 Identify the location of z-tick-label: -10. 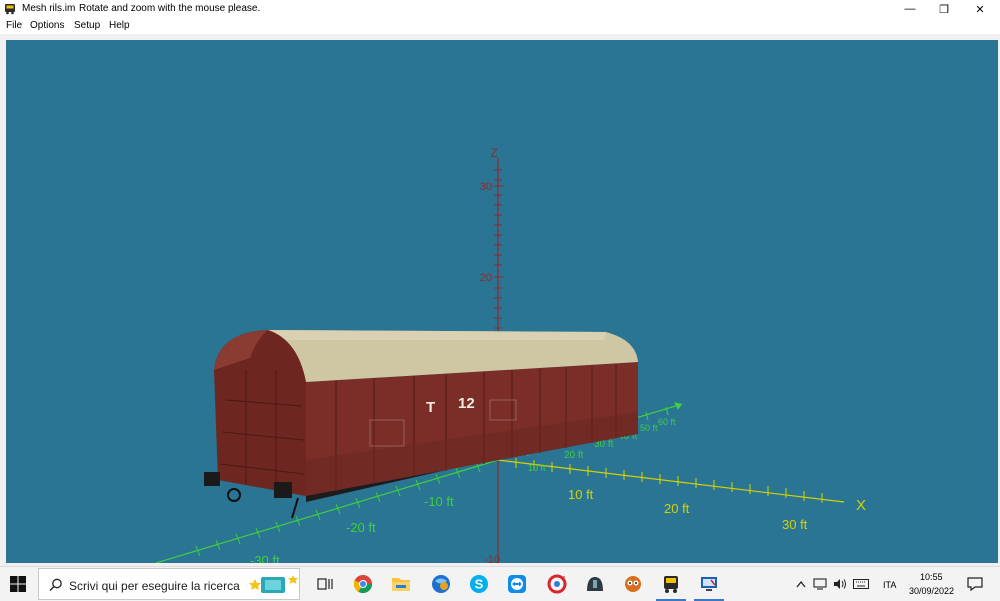
(492, 558).